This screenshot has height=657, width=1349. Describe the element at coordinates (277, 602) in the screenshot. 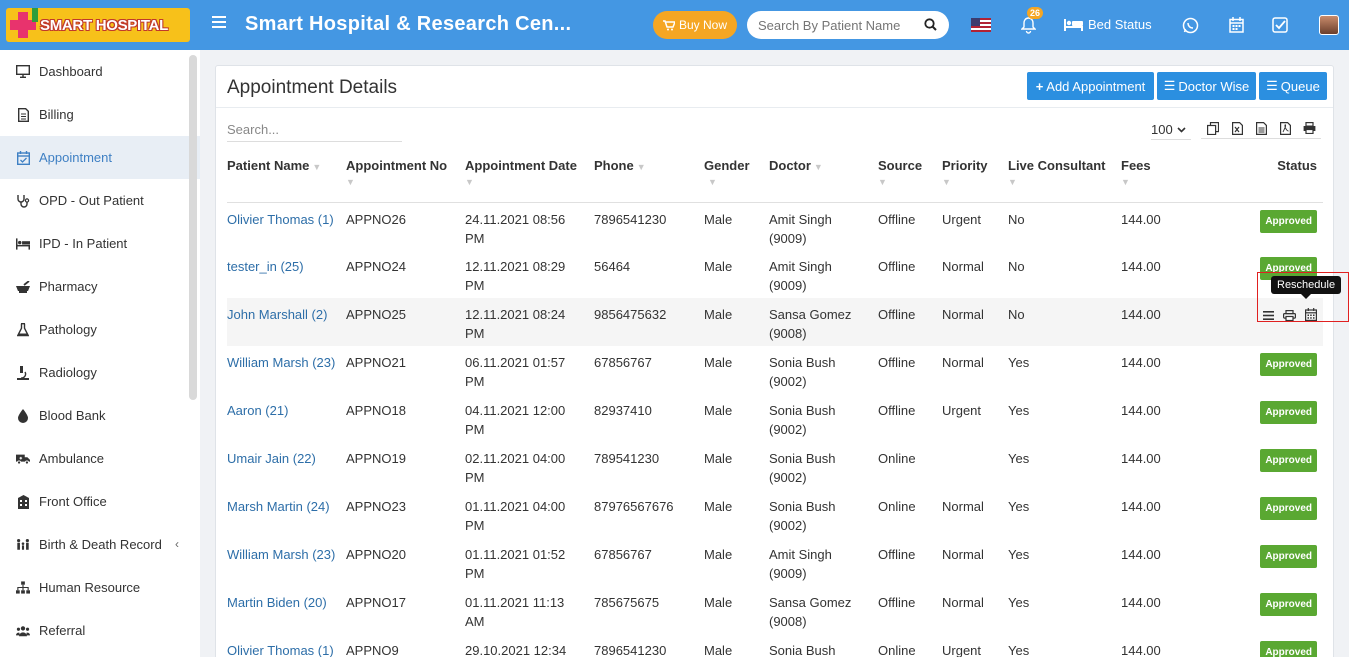

I see `patient-link: Martin Biden (20)` at that location.